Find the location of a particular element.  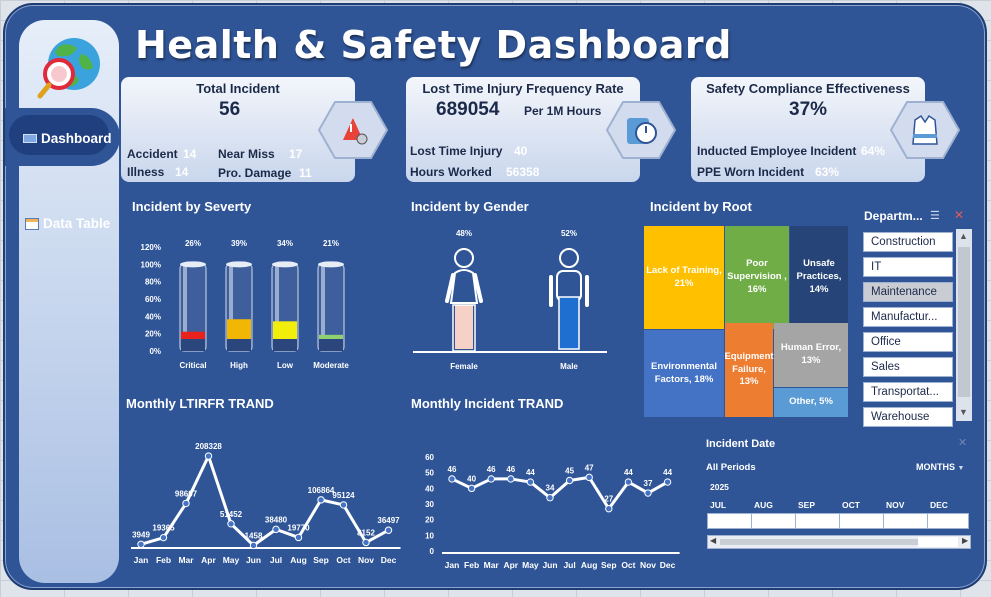

incident-ytick: 30 is located at coordinates (429, 504).